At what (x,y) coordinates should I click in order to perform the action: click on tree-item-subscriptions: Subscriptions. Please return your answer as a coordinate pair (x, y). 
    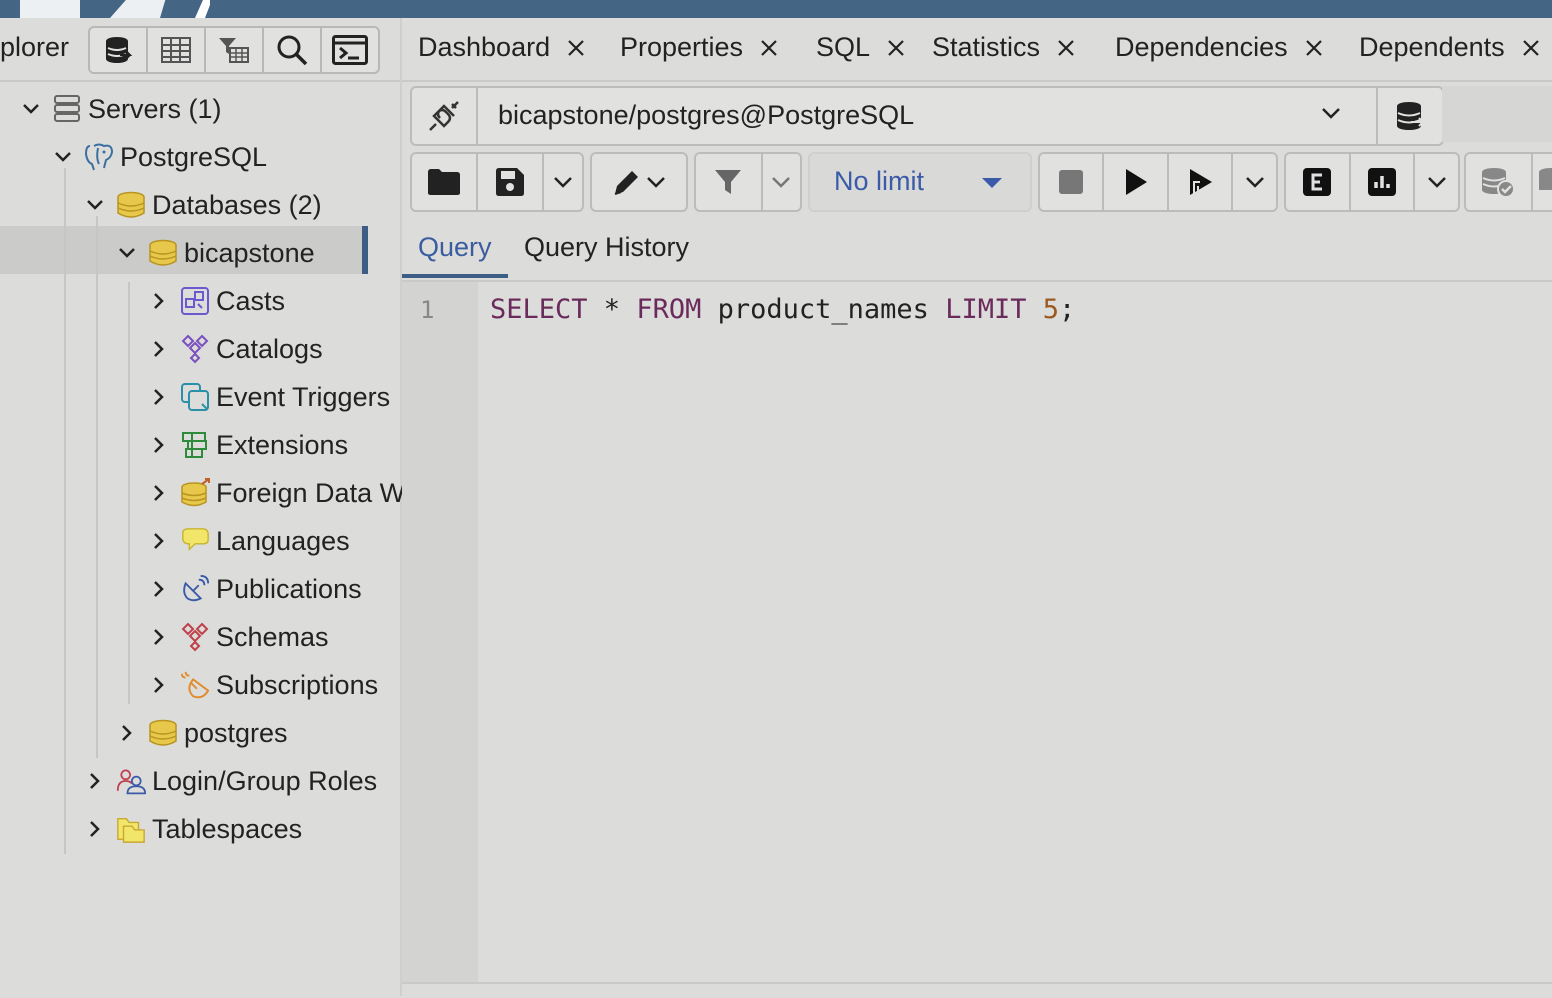
    Looking at the image, I should click on (261, 685).